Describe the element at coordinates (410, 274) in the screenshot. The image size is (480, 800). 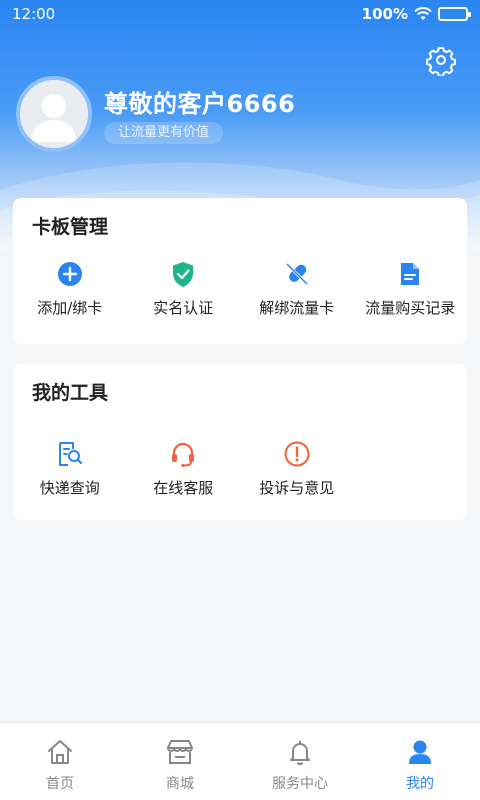
I see `document-icon` at that location.